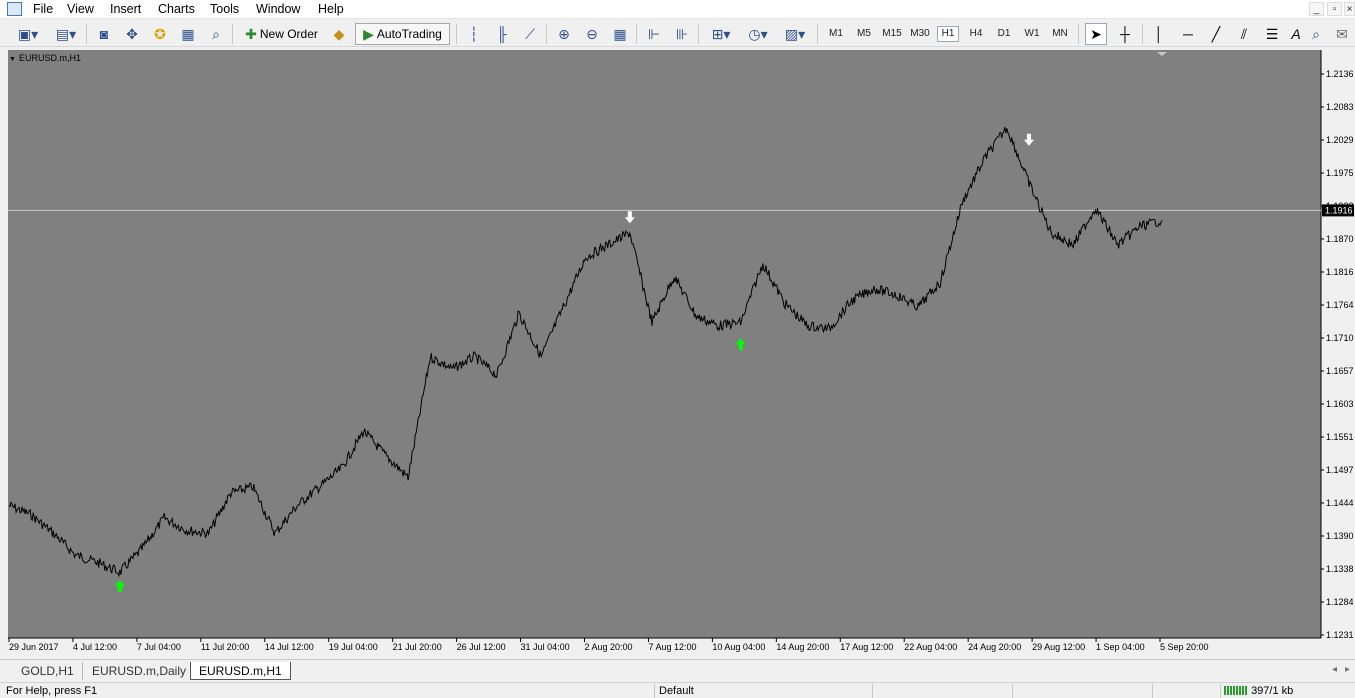 The height and width of the screenshot is (698, 1355). I want to click on terminal-button: ▦, so click(188, 34).